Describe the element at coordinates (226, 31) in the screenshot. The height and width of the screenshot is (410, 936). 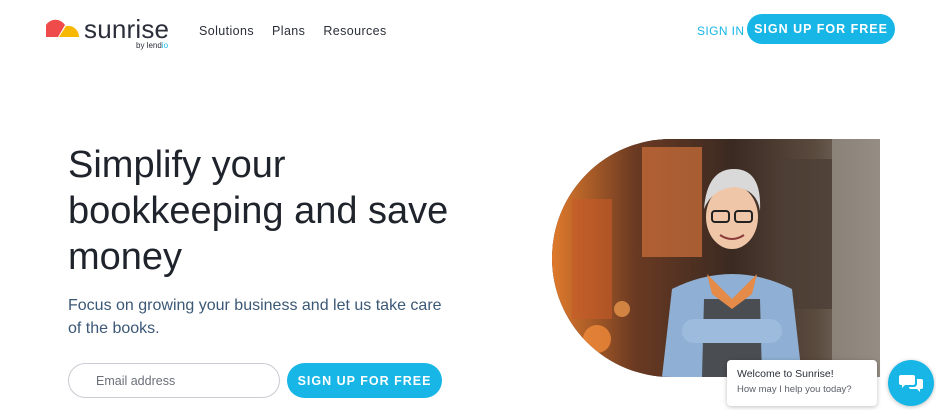
I see `nav-item-solutions: Solutions` at that location.